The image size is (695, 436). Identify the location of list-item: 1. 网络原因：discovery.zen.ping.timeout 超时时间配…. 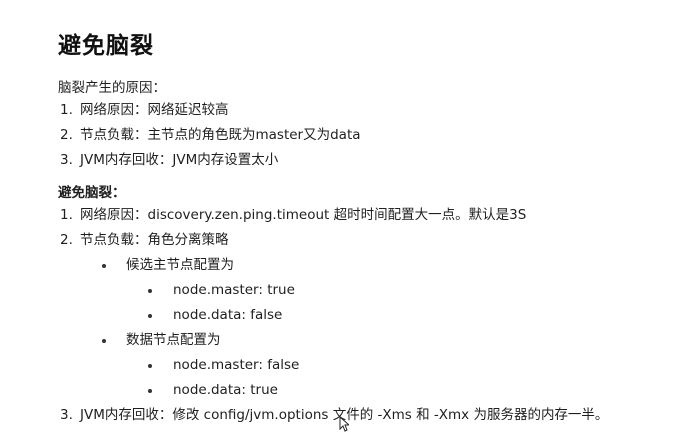
(376, 215).